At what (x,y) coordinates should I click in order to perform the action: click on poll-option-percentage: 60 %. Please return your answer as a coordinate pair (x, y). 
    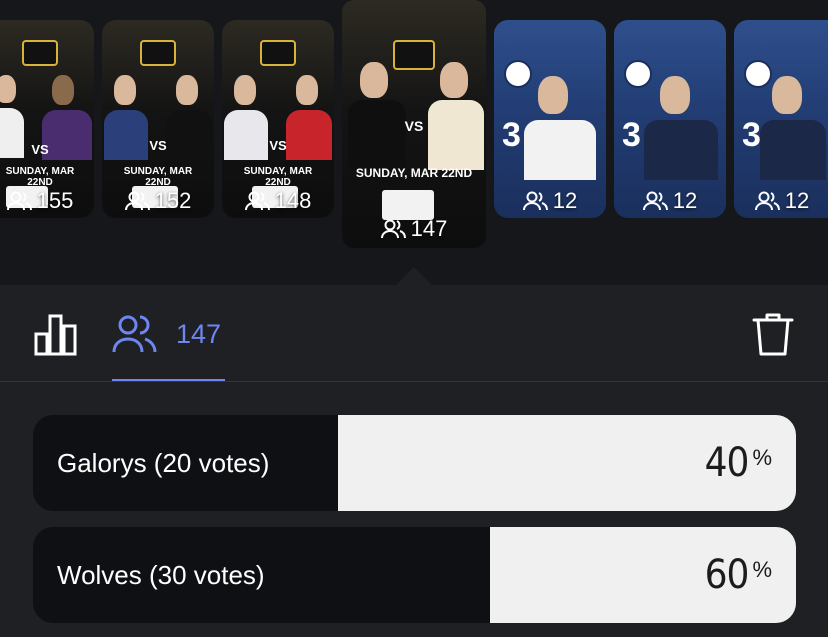
    Looking at the image, I should click on (738, 575).